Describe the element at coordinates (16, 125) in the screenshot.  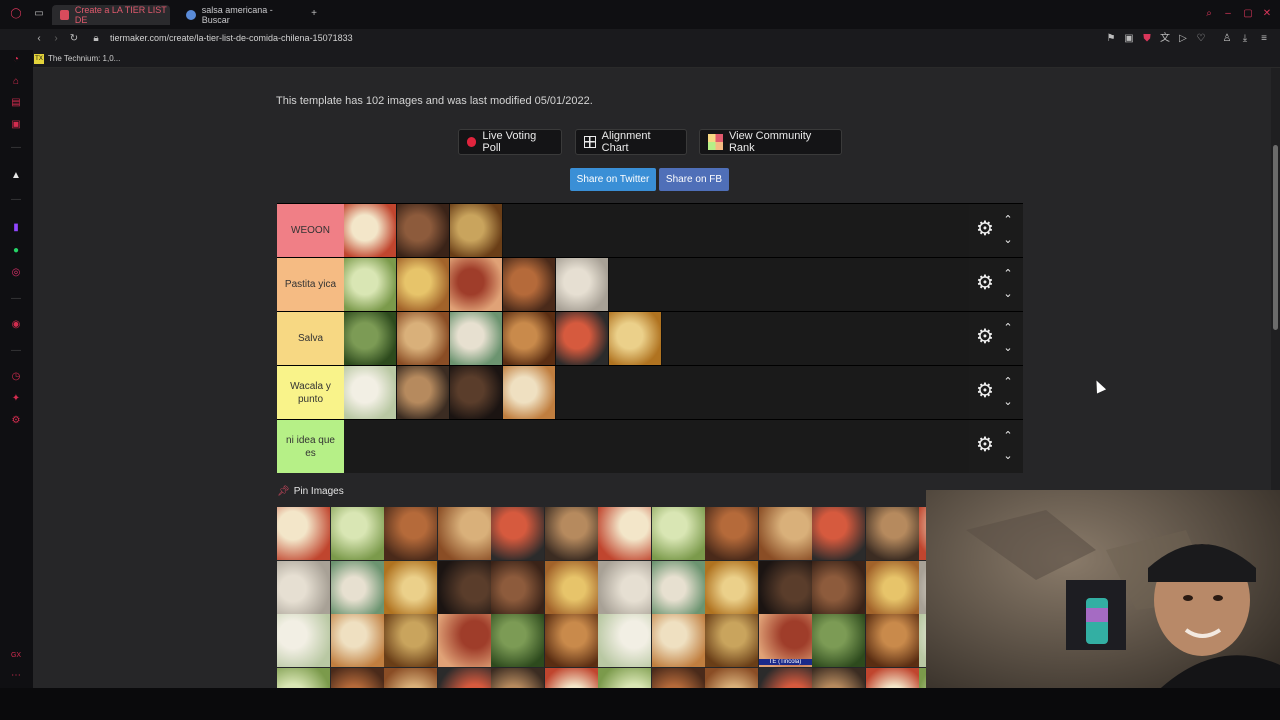
I see `messenger-icon: ▣` at that location.